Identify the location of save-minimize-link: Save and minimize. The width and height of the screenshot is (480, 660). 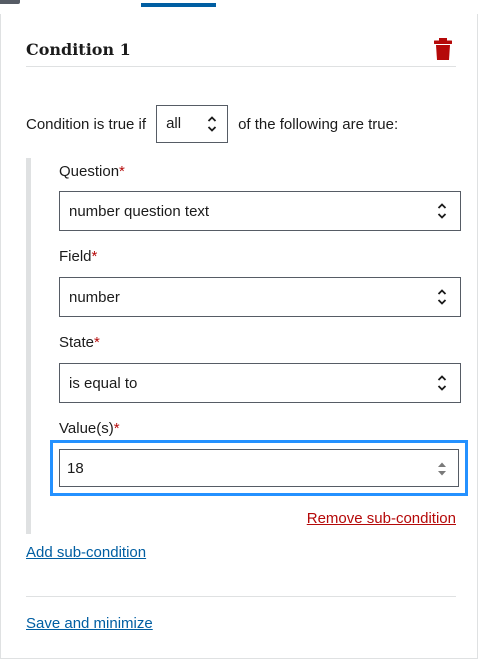
(89, 623).